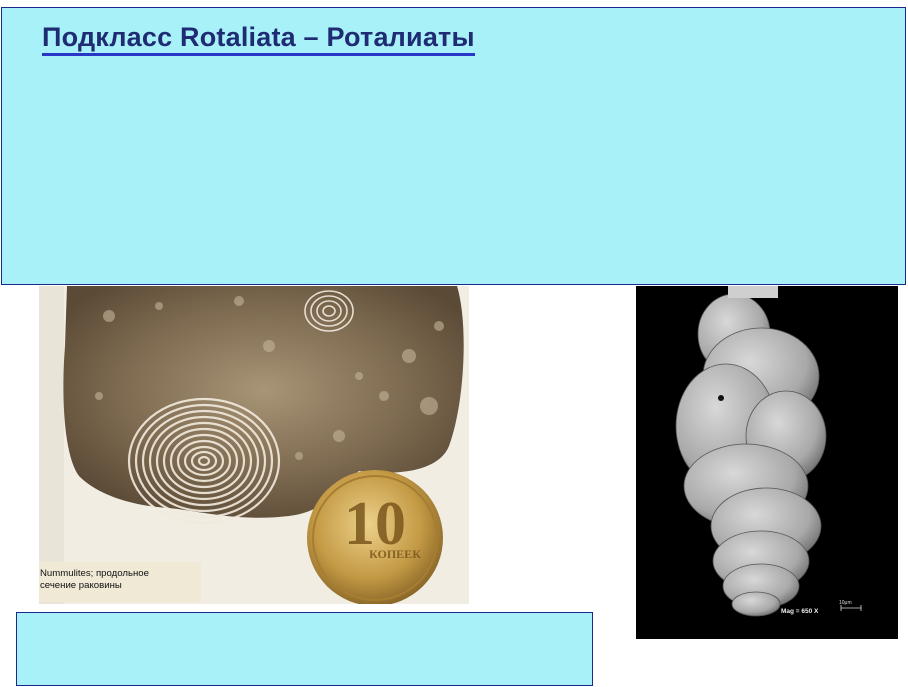 This screenshot has width=908, height=687. What do you see at coordinates (94, 573) in the screenshot?
I see `caption-line-1: Nummulites; продольное` at bounding box center [94, 573].